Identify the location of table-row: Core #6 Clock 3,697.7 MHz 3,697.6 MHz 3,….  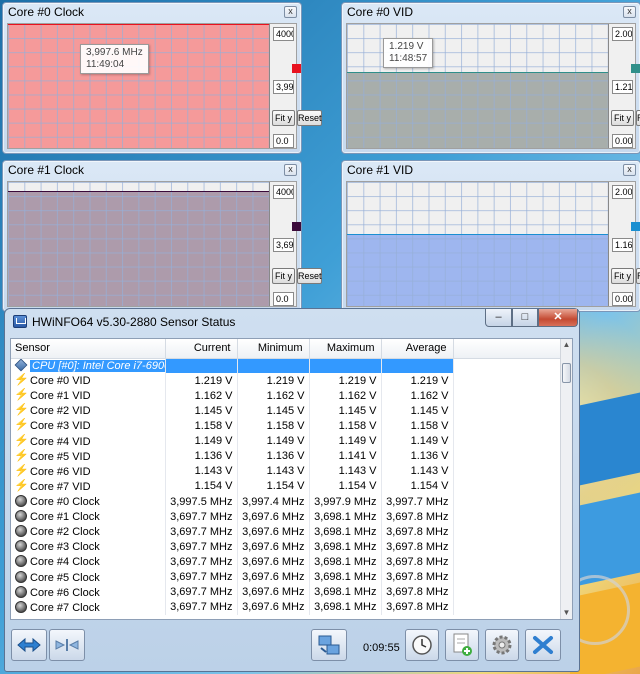
(287, 592).